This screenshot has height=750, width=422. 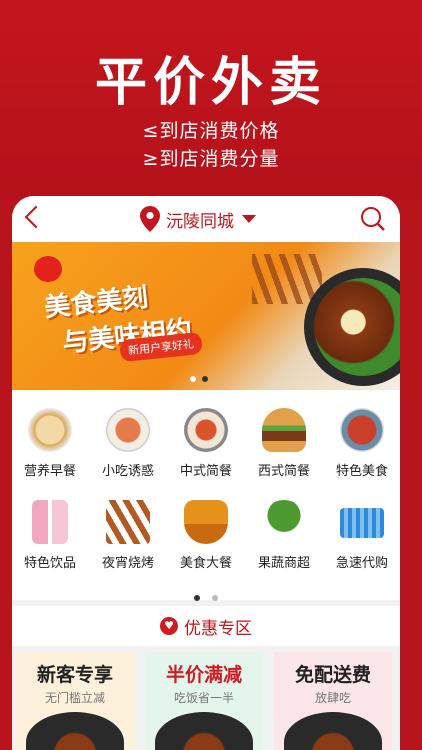 What do you see at coordinates (361, 563) in the screenshot?
I see `category-label: 急速代购` at bounding box center [361, 563].